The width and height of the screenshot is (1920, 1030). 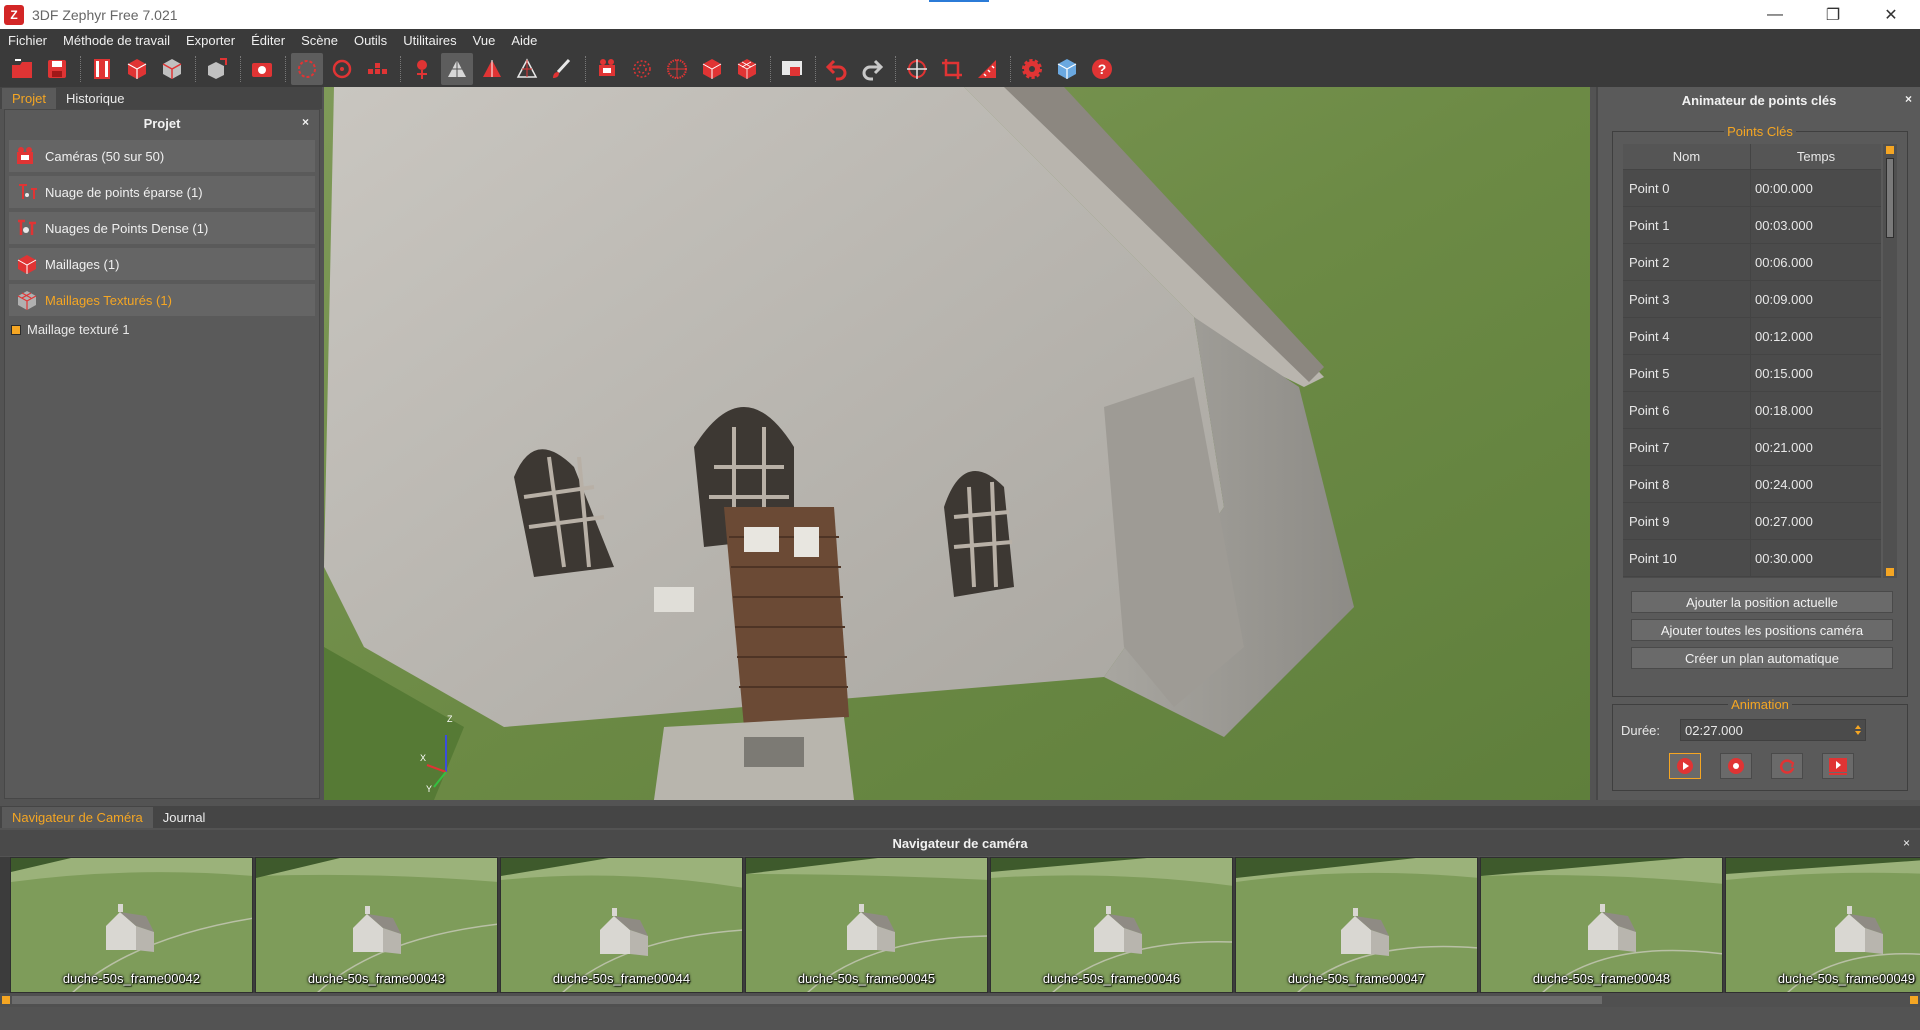 I want to click on visibility-checkbox, so click(x=16, y=329).